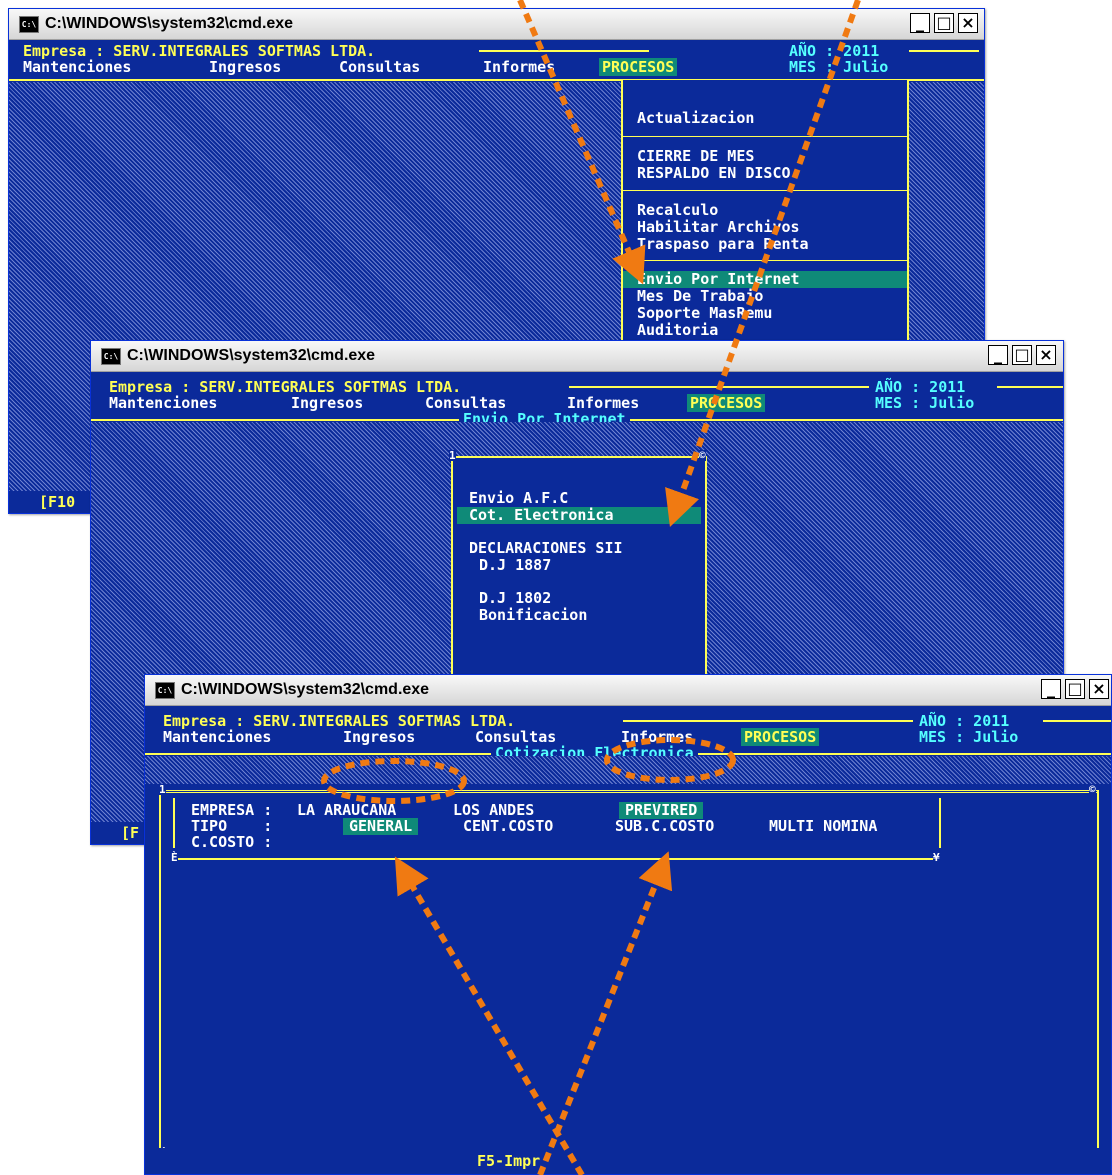 This screenshot has height=1175, width=1112. Describe the element at coordinates (677, 330) in the screenshot. I see `menu-item-auditoria: Auditoria` at that location.